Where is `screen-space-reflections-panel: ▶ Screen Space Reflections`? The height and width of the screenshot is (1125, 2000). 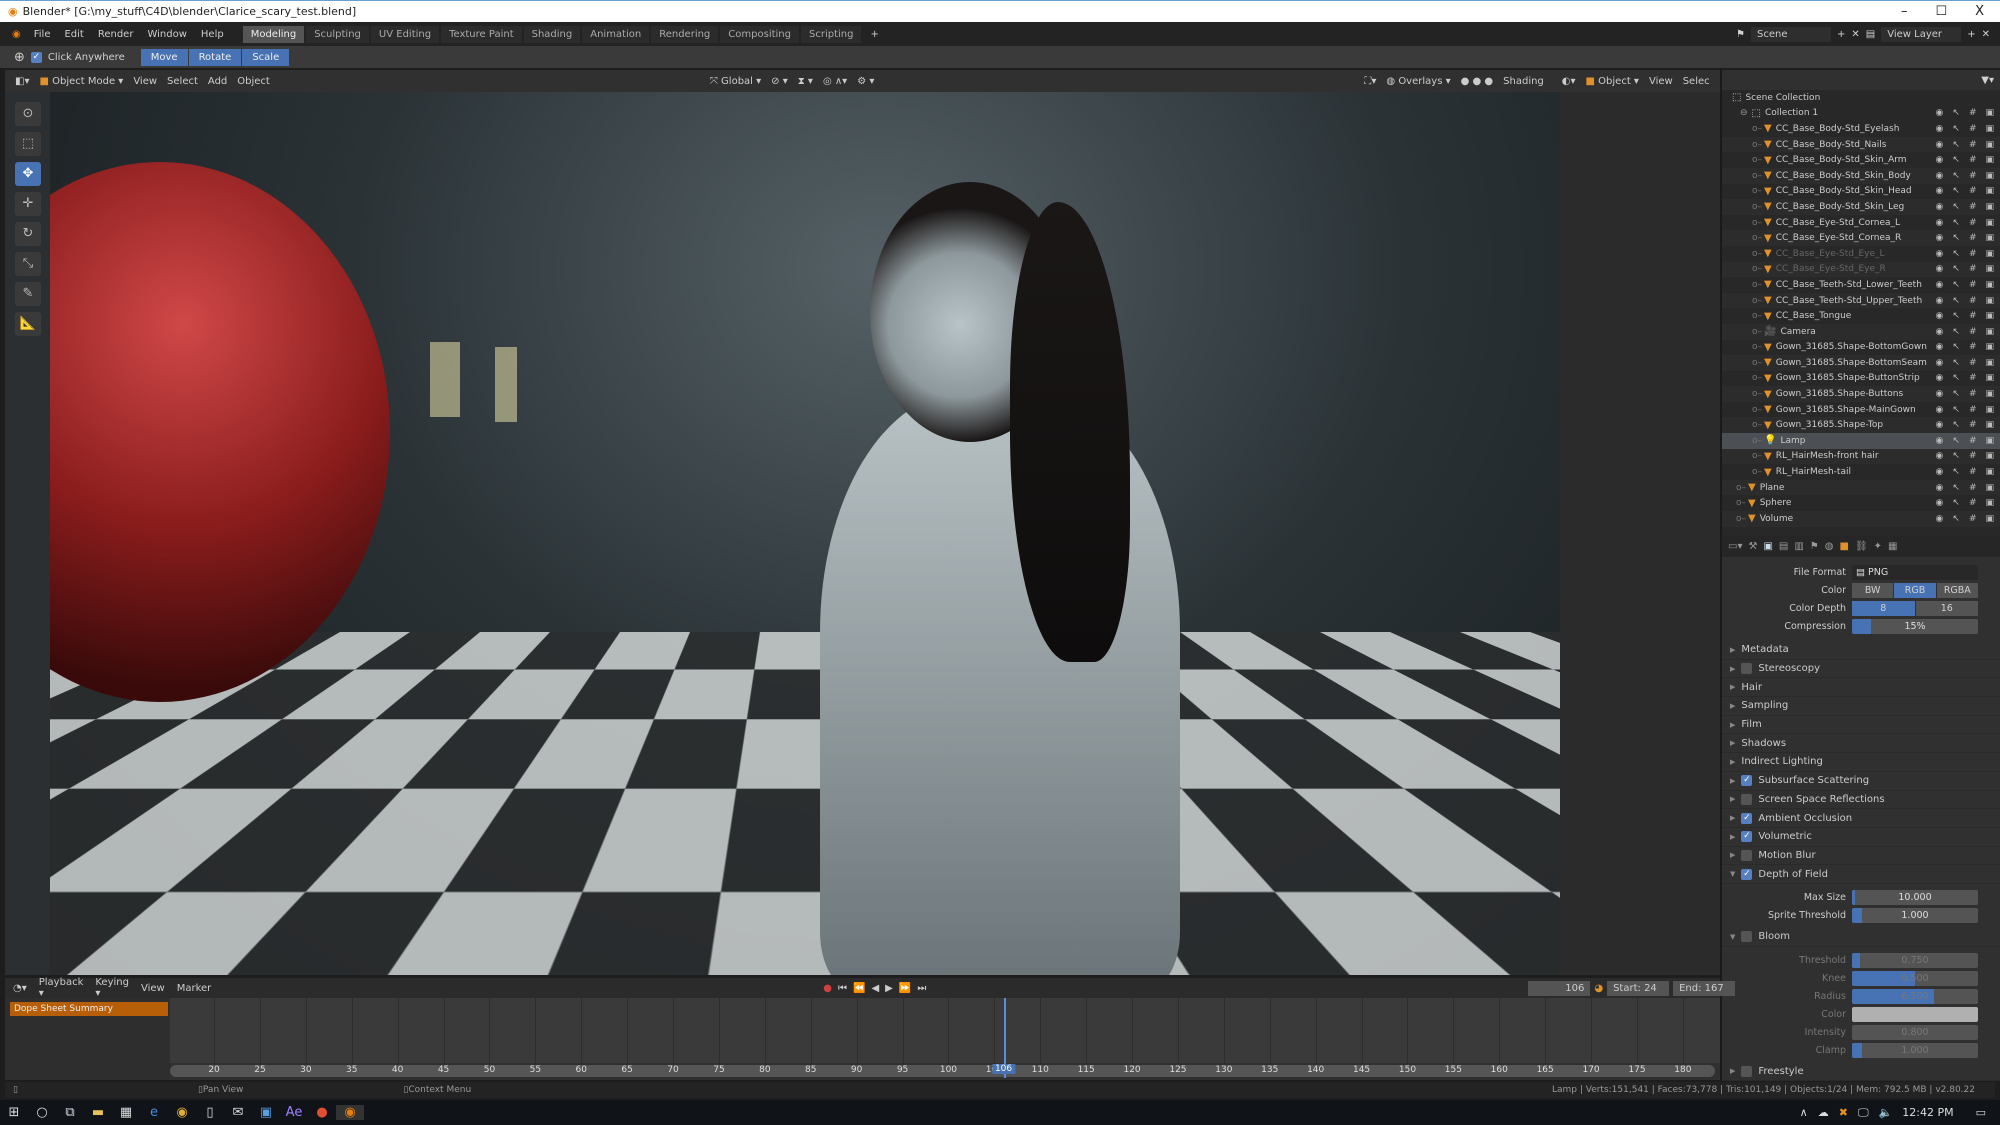
screen-space-reflections-panel: ▶ Screen Space Reflections is located at coordinates (1861, 800).